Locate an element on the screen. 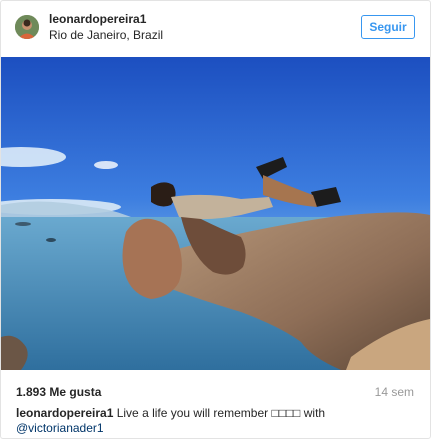  avatar is located at coordinates (27, 27).